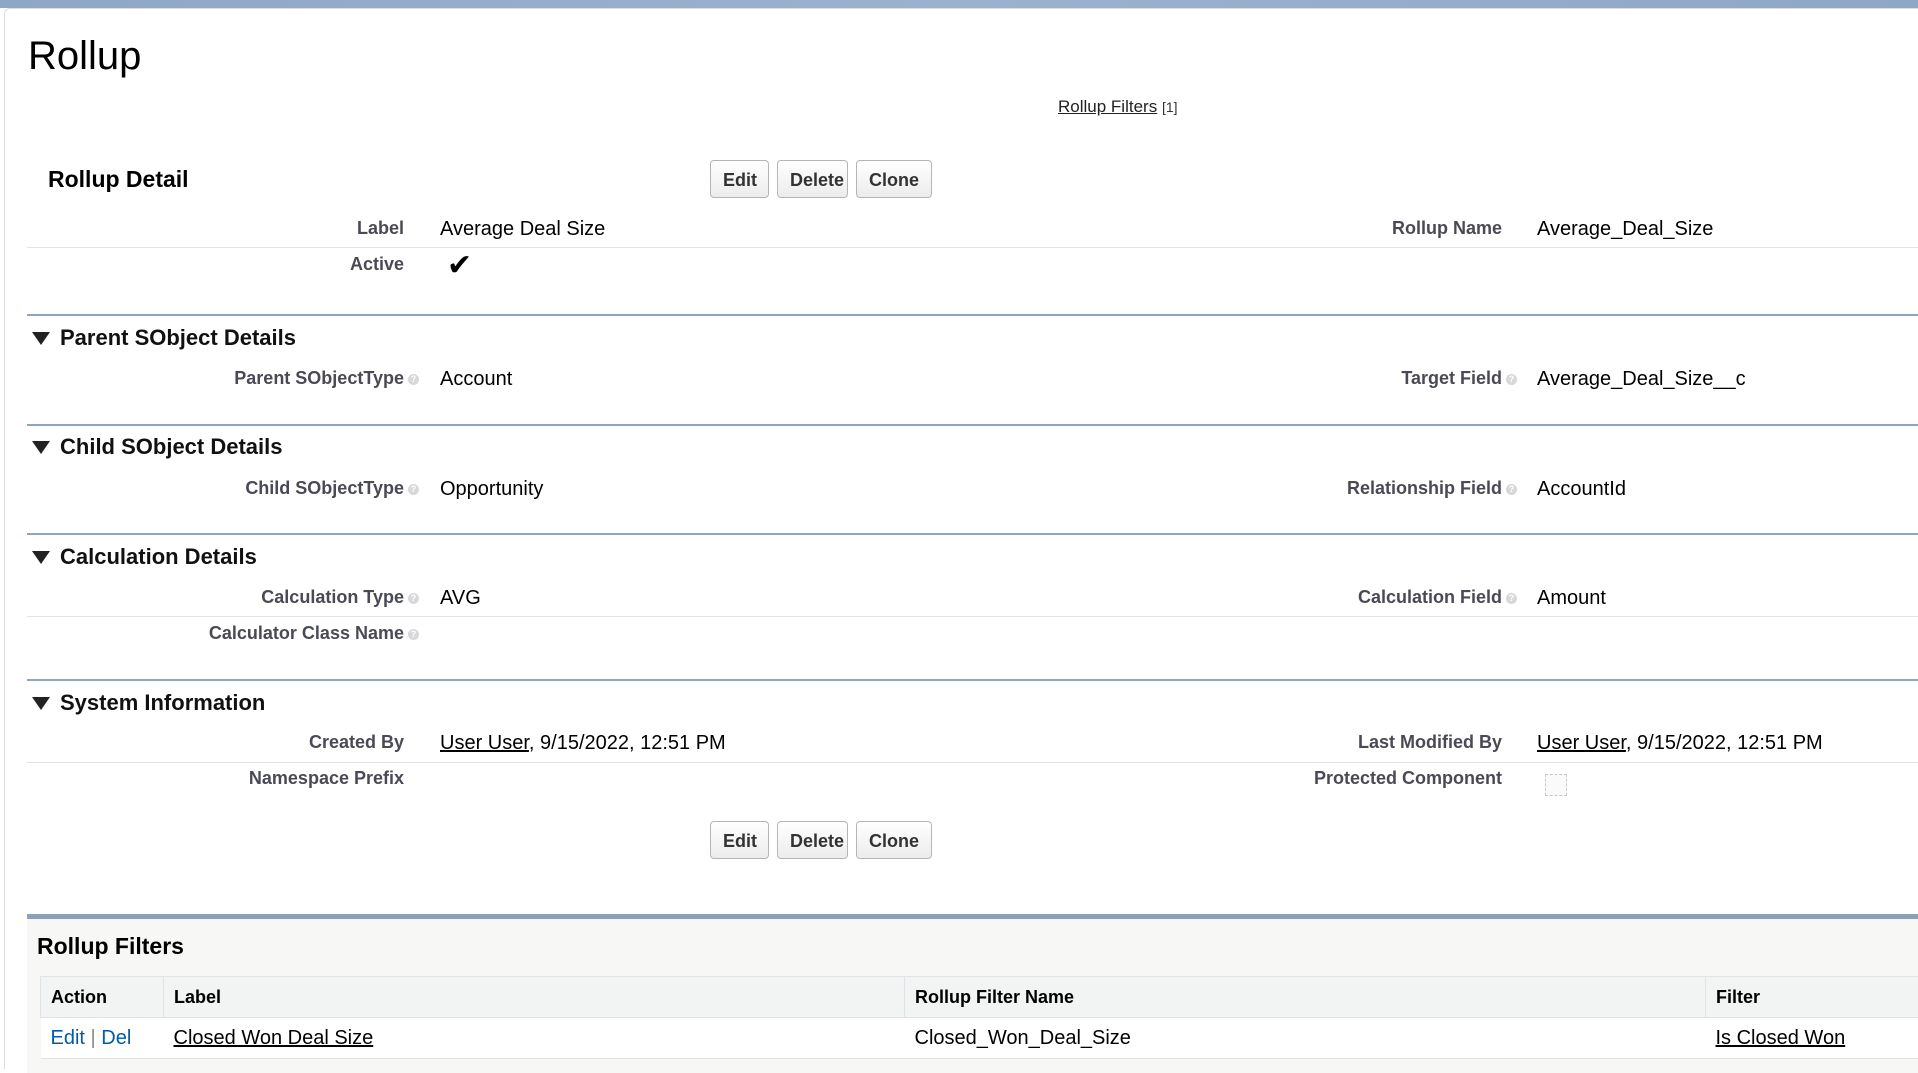  I want to click on filter-cell: Is Closed Won, so click(1812, 1038).